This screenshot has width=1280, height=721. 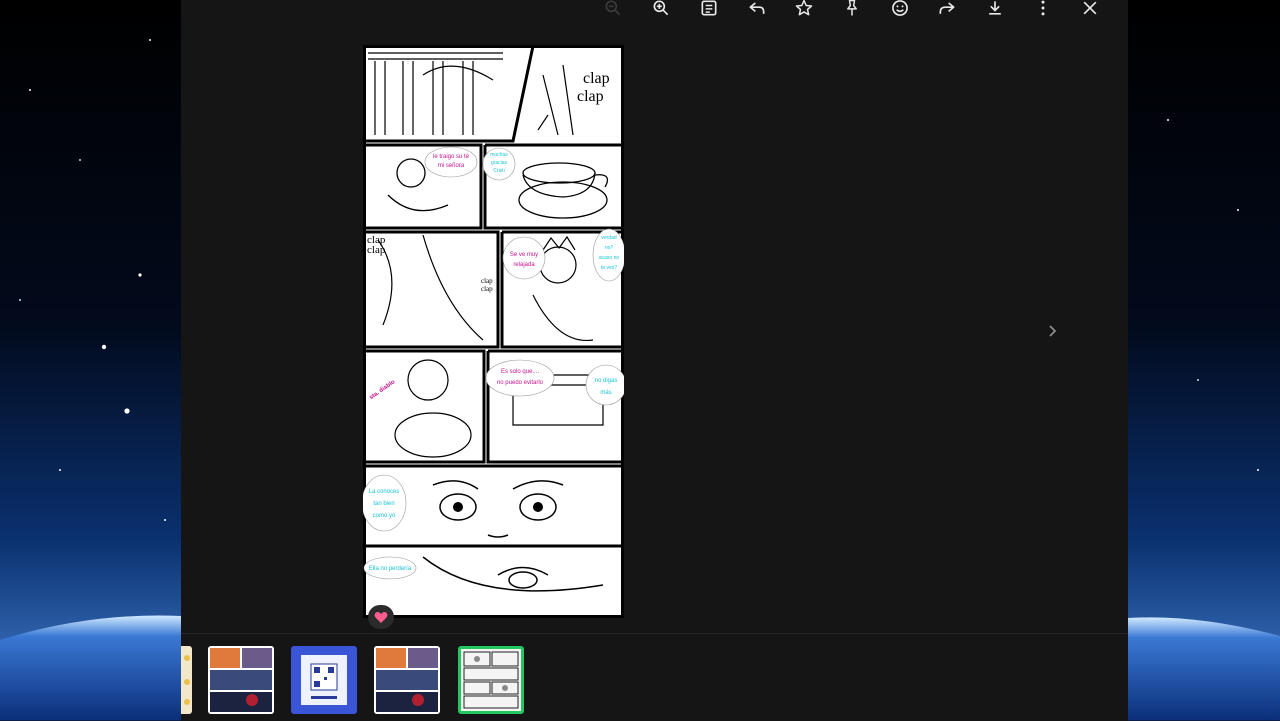 What do you see at coordinates (596, 78) in the screenshot?
I see `sfx-clap-top-1: clap` at bounding box center [596, 78].